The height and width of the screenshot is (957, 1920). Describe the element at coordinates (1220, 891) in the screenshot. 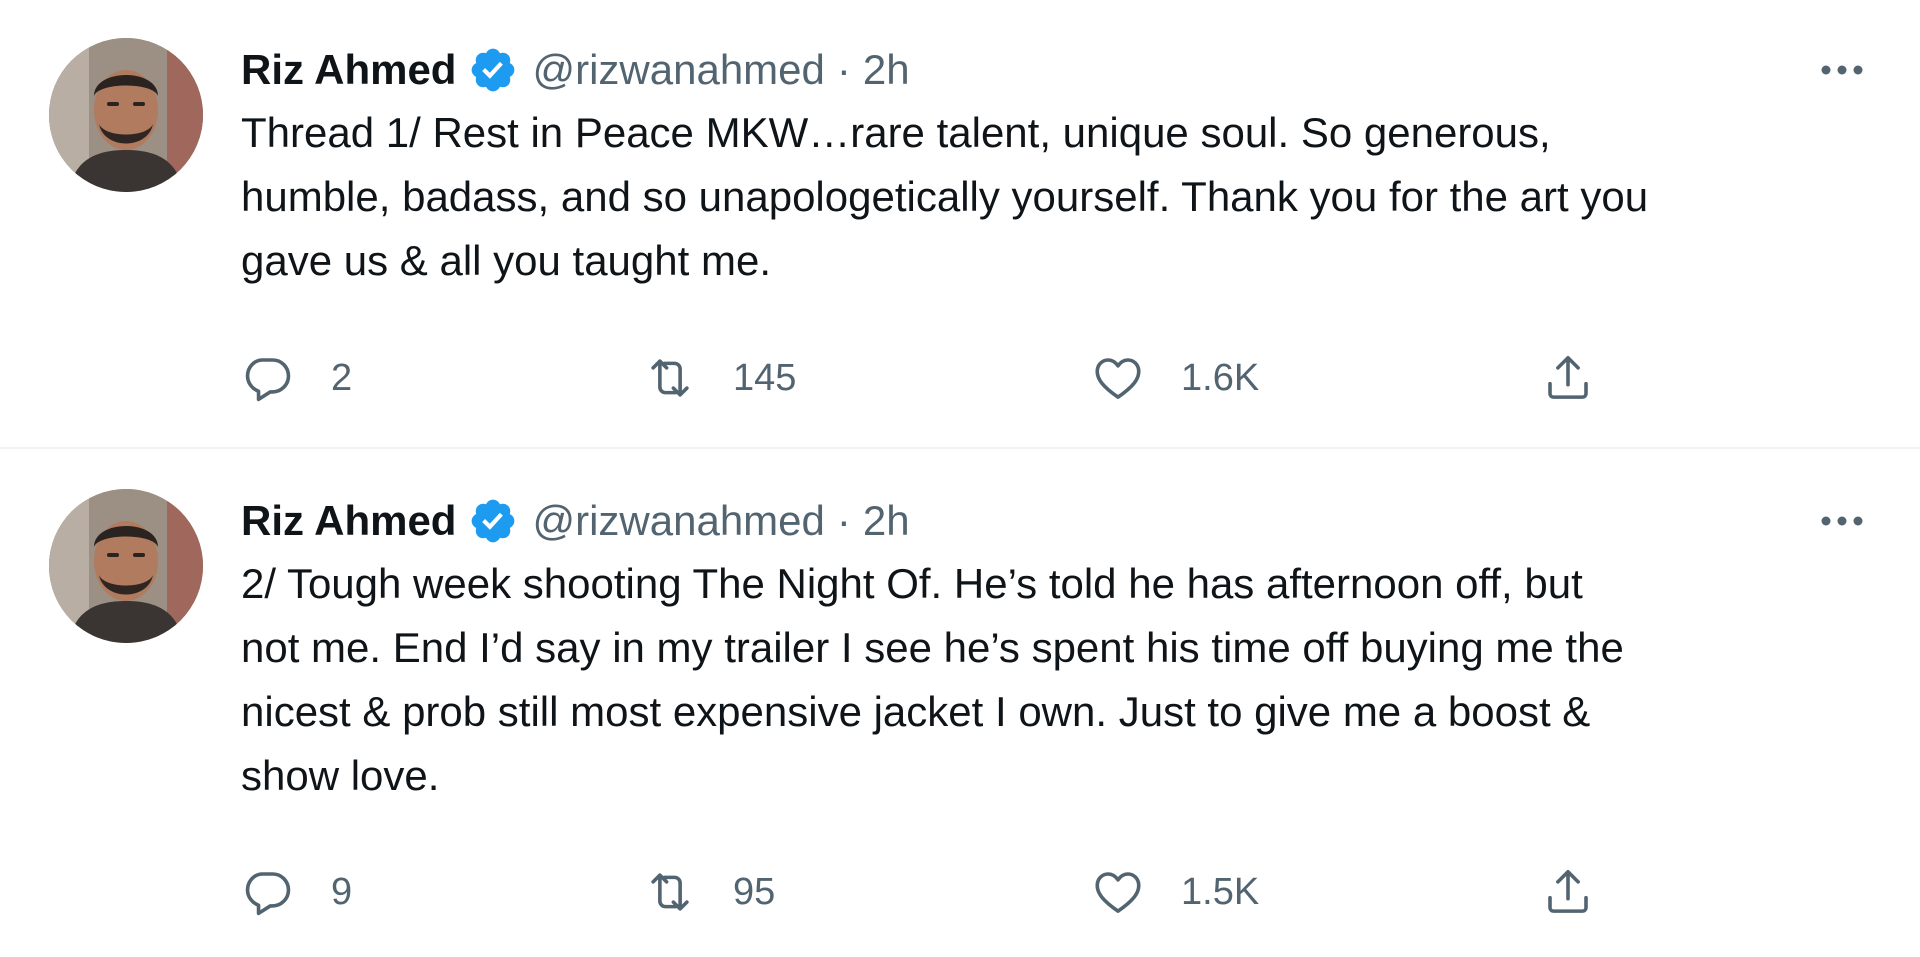

I see `like-count: 1.5K` at that location.